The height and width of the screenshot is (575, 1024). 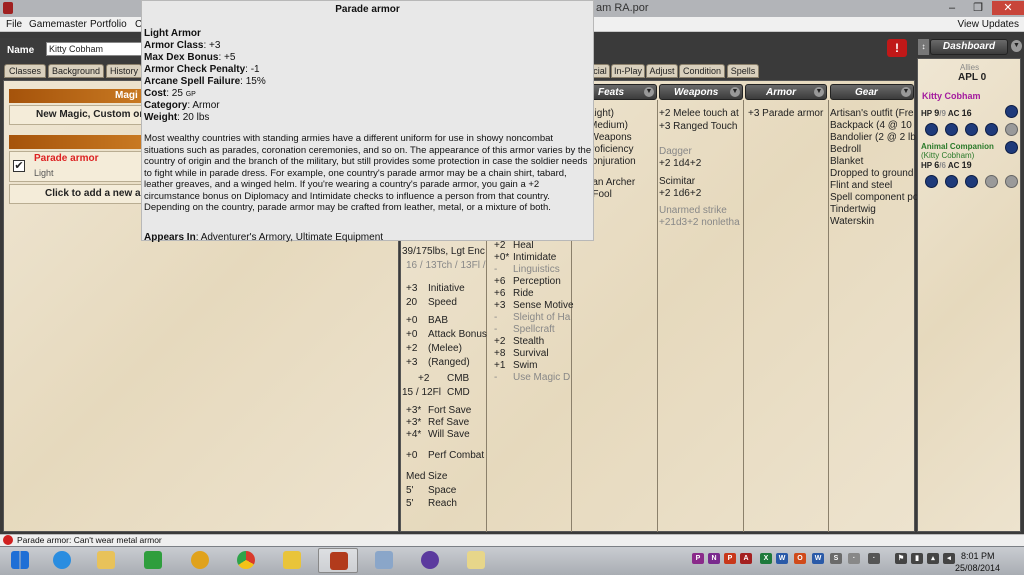 What do you see at coordinates (675, 151) in the screenshot?
I see `weapon-line: Dagger` at bounding box center [675, 151].